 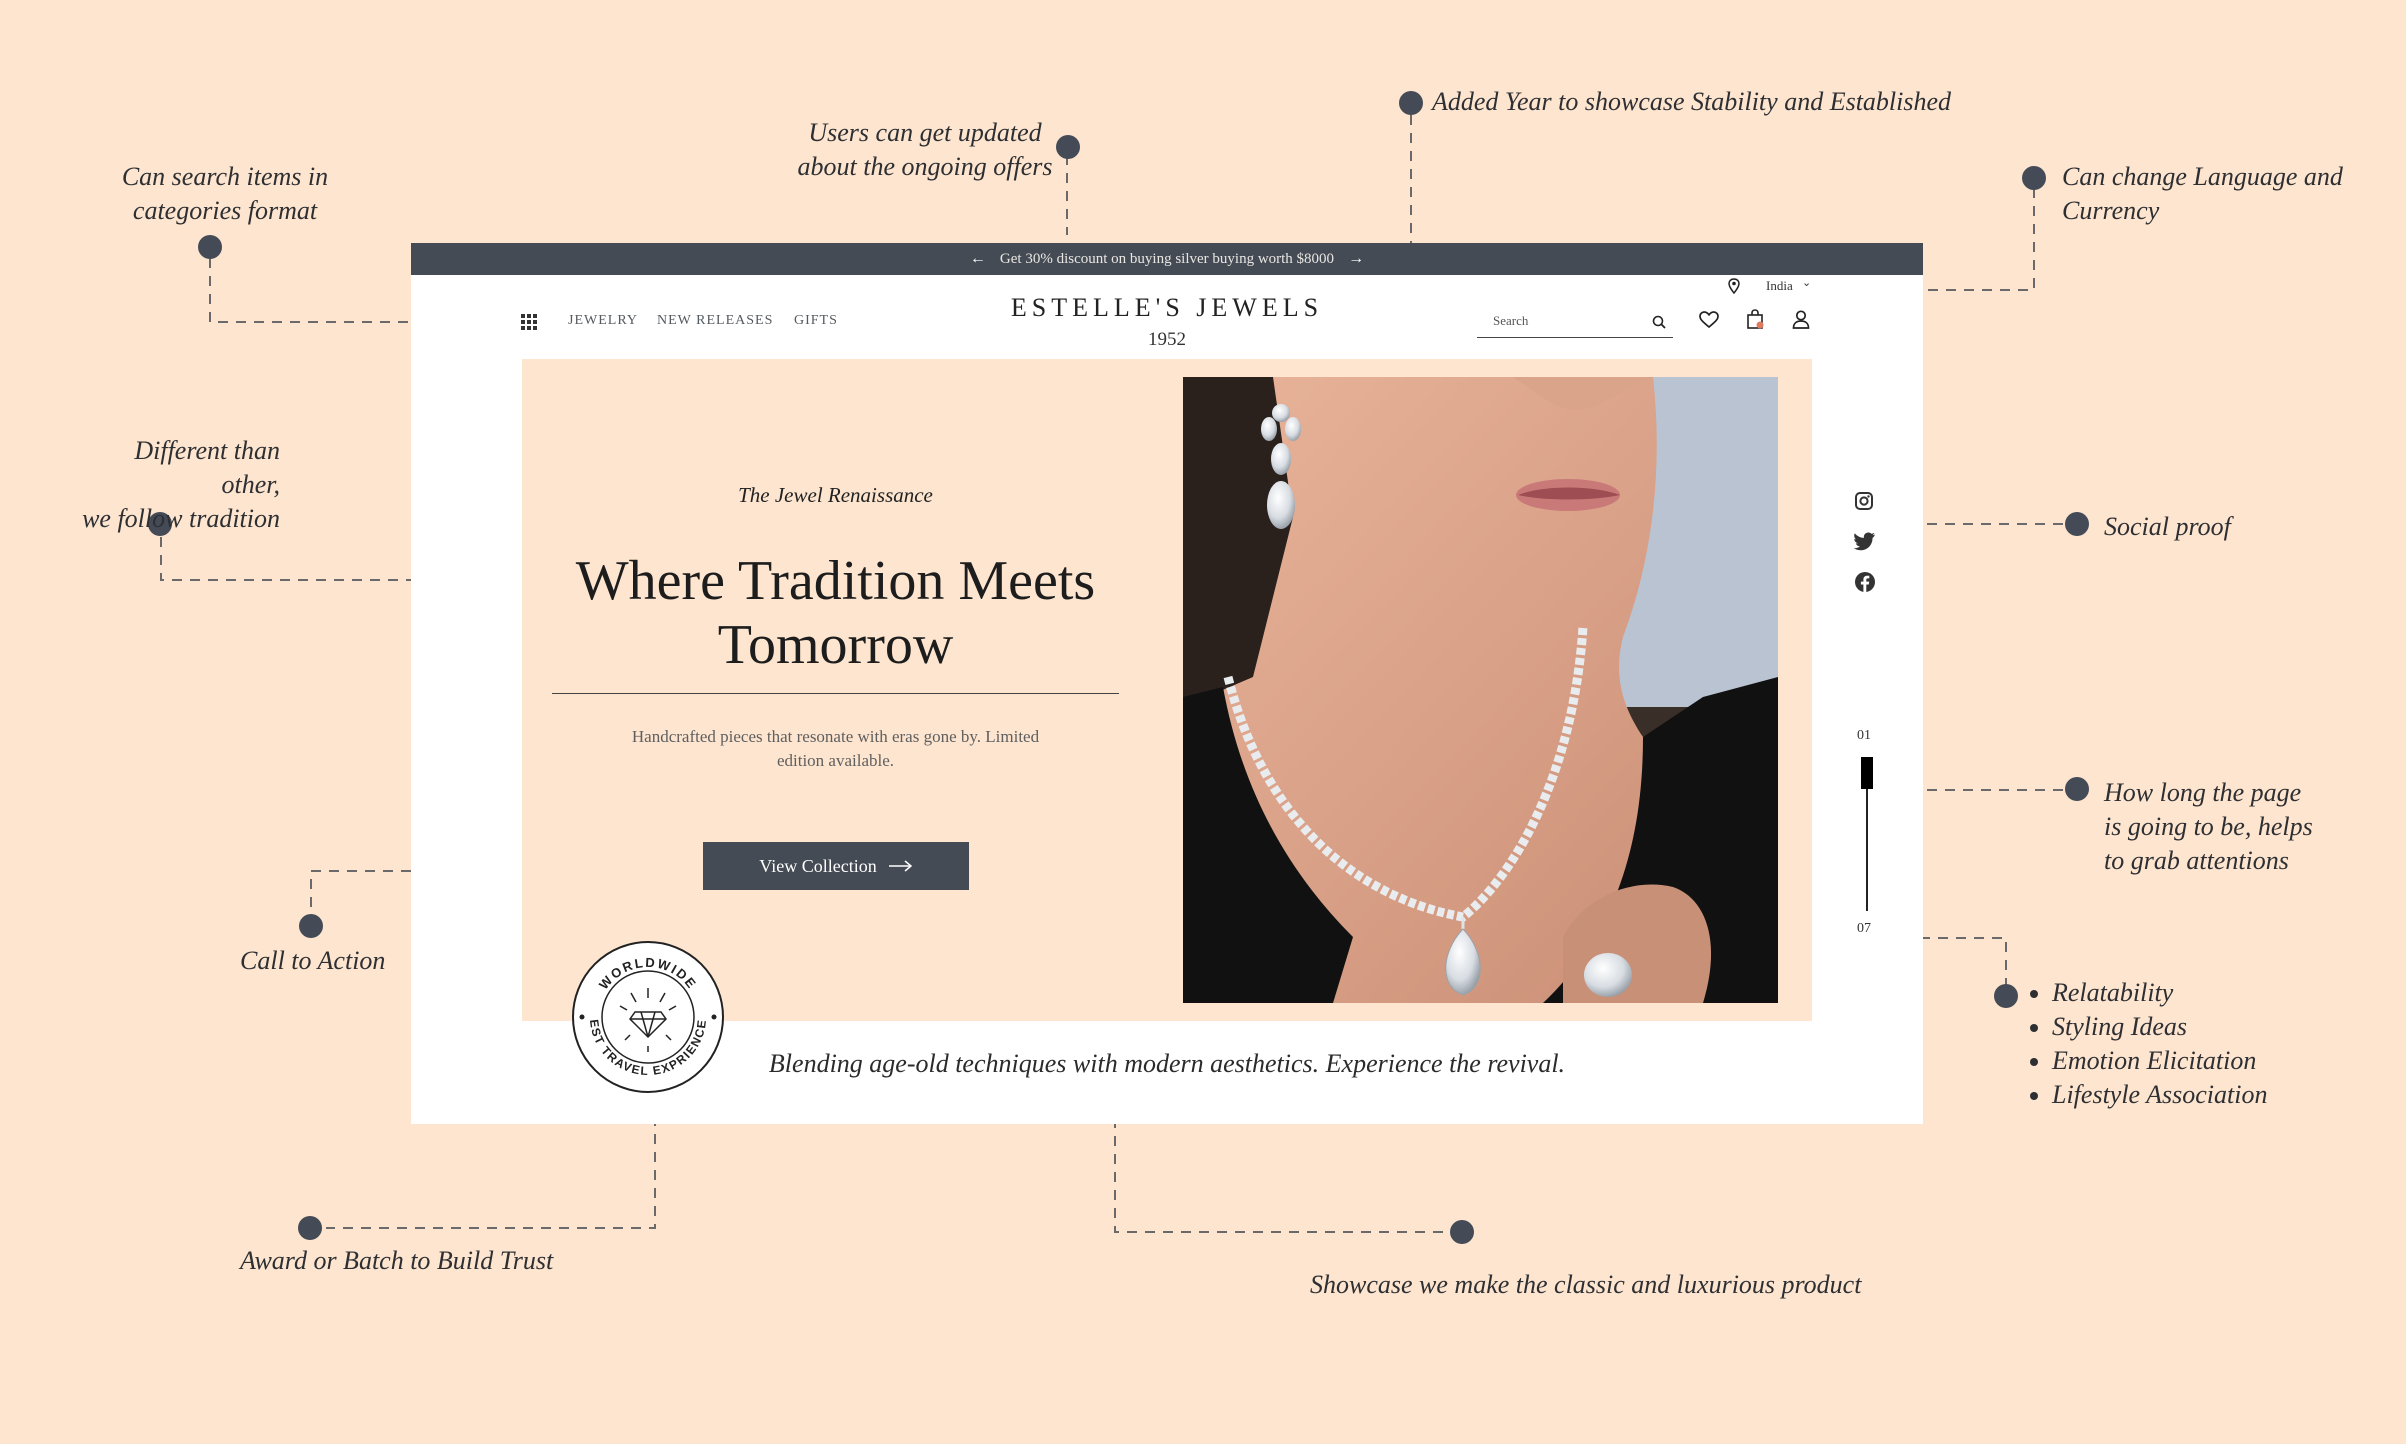 I want to click on annotation-text: is going to be, helps, so click(x=2208, y=826).